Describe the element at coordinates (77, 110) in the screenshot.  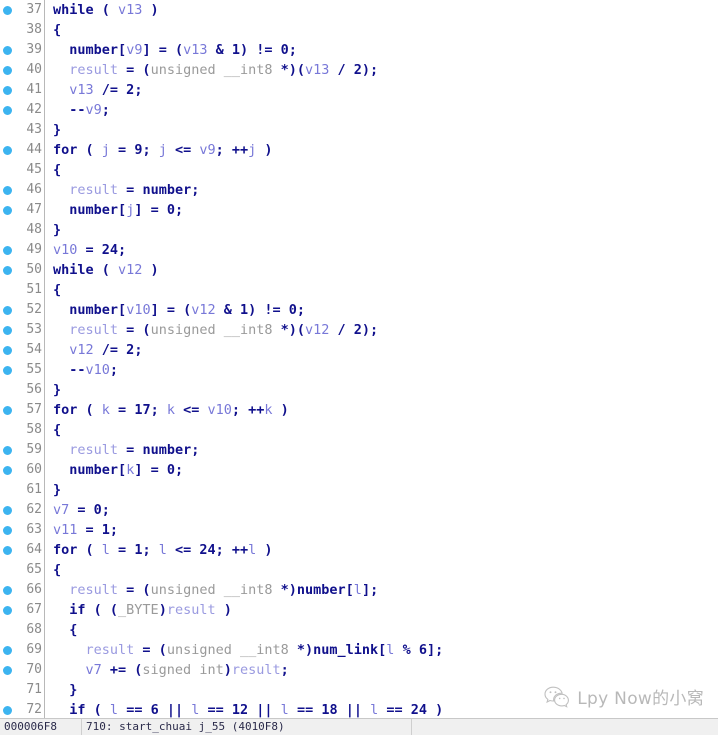
I see `code-line-text: --v9;` at that location.